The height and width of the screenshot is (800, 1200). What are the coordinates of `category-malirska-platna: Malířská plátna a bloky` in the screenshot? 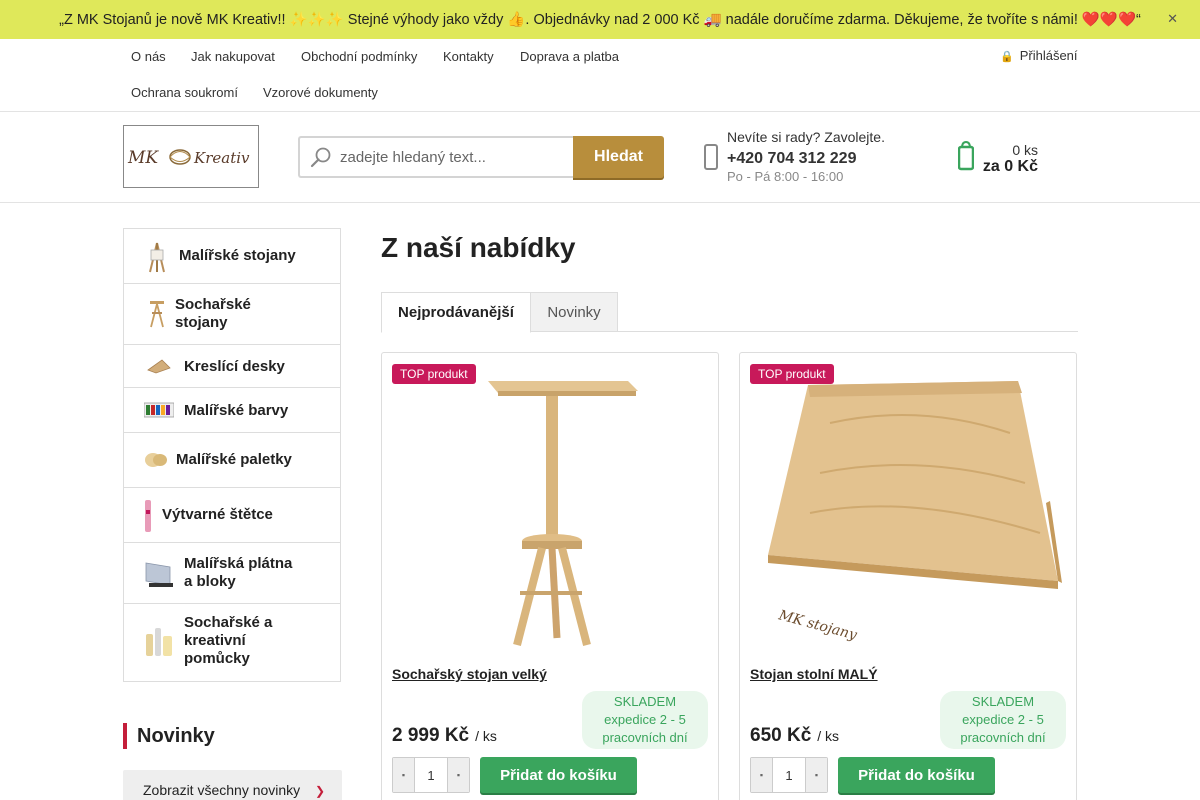 It's located at (232, 573).